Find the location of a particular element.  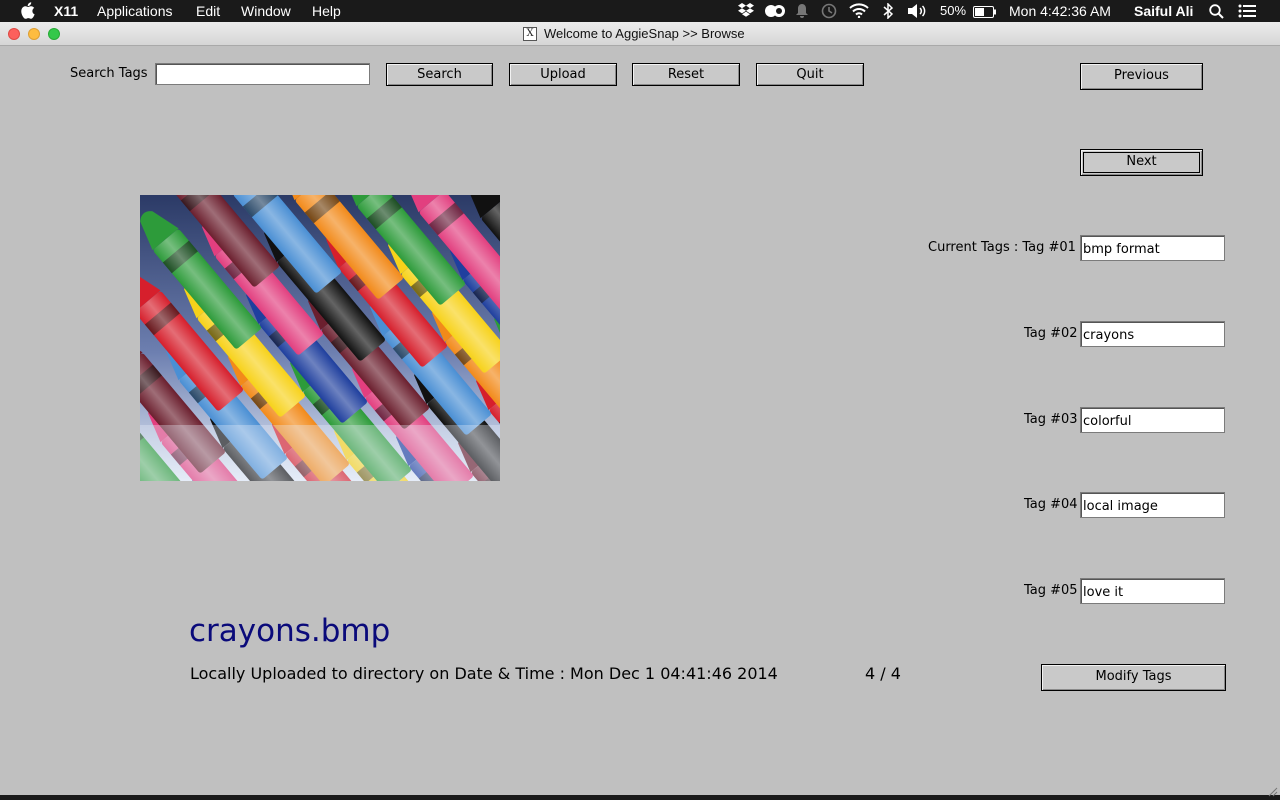

search-tags-label: Search Tags is located at coordinates (109, 73).